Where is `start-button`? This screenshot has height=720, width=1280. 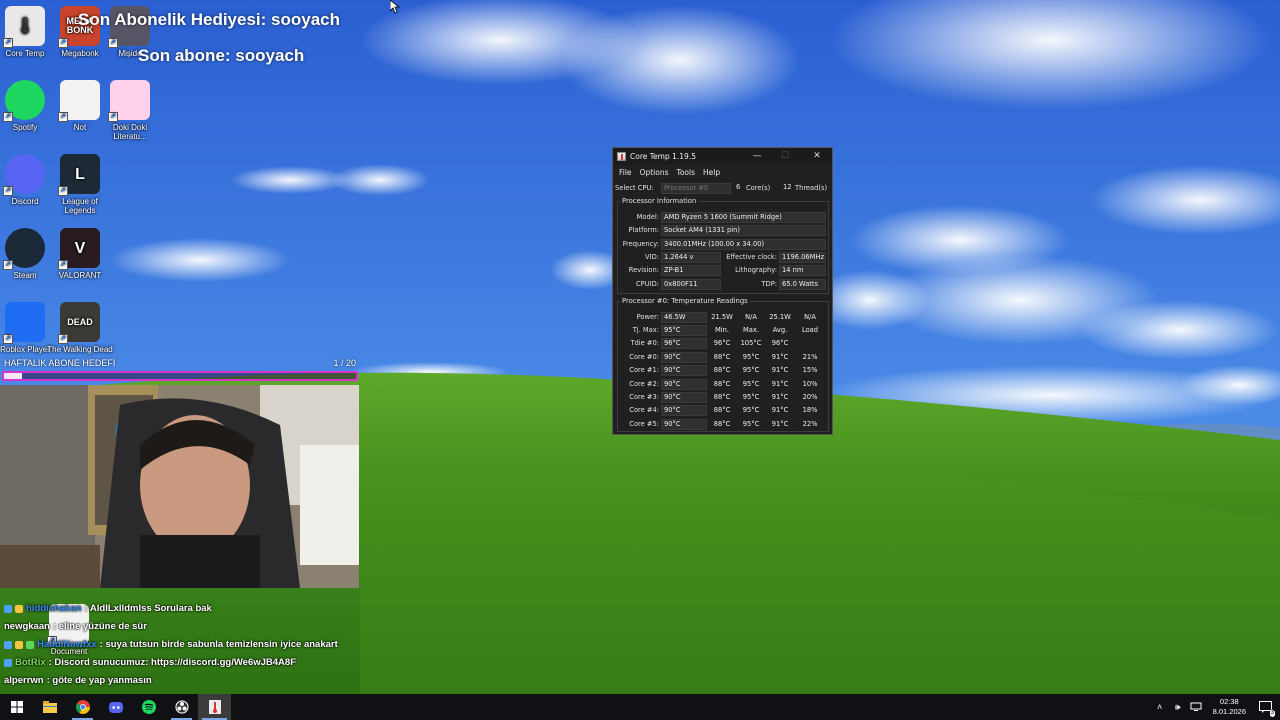
start-button is located at coordinates (16, 707).